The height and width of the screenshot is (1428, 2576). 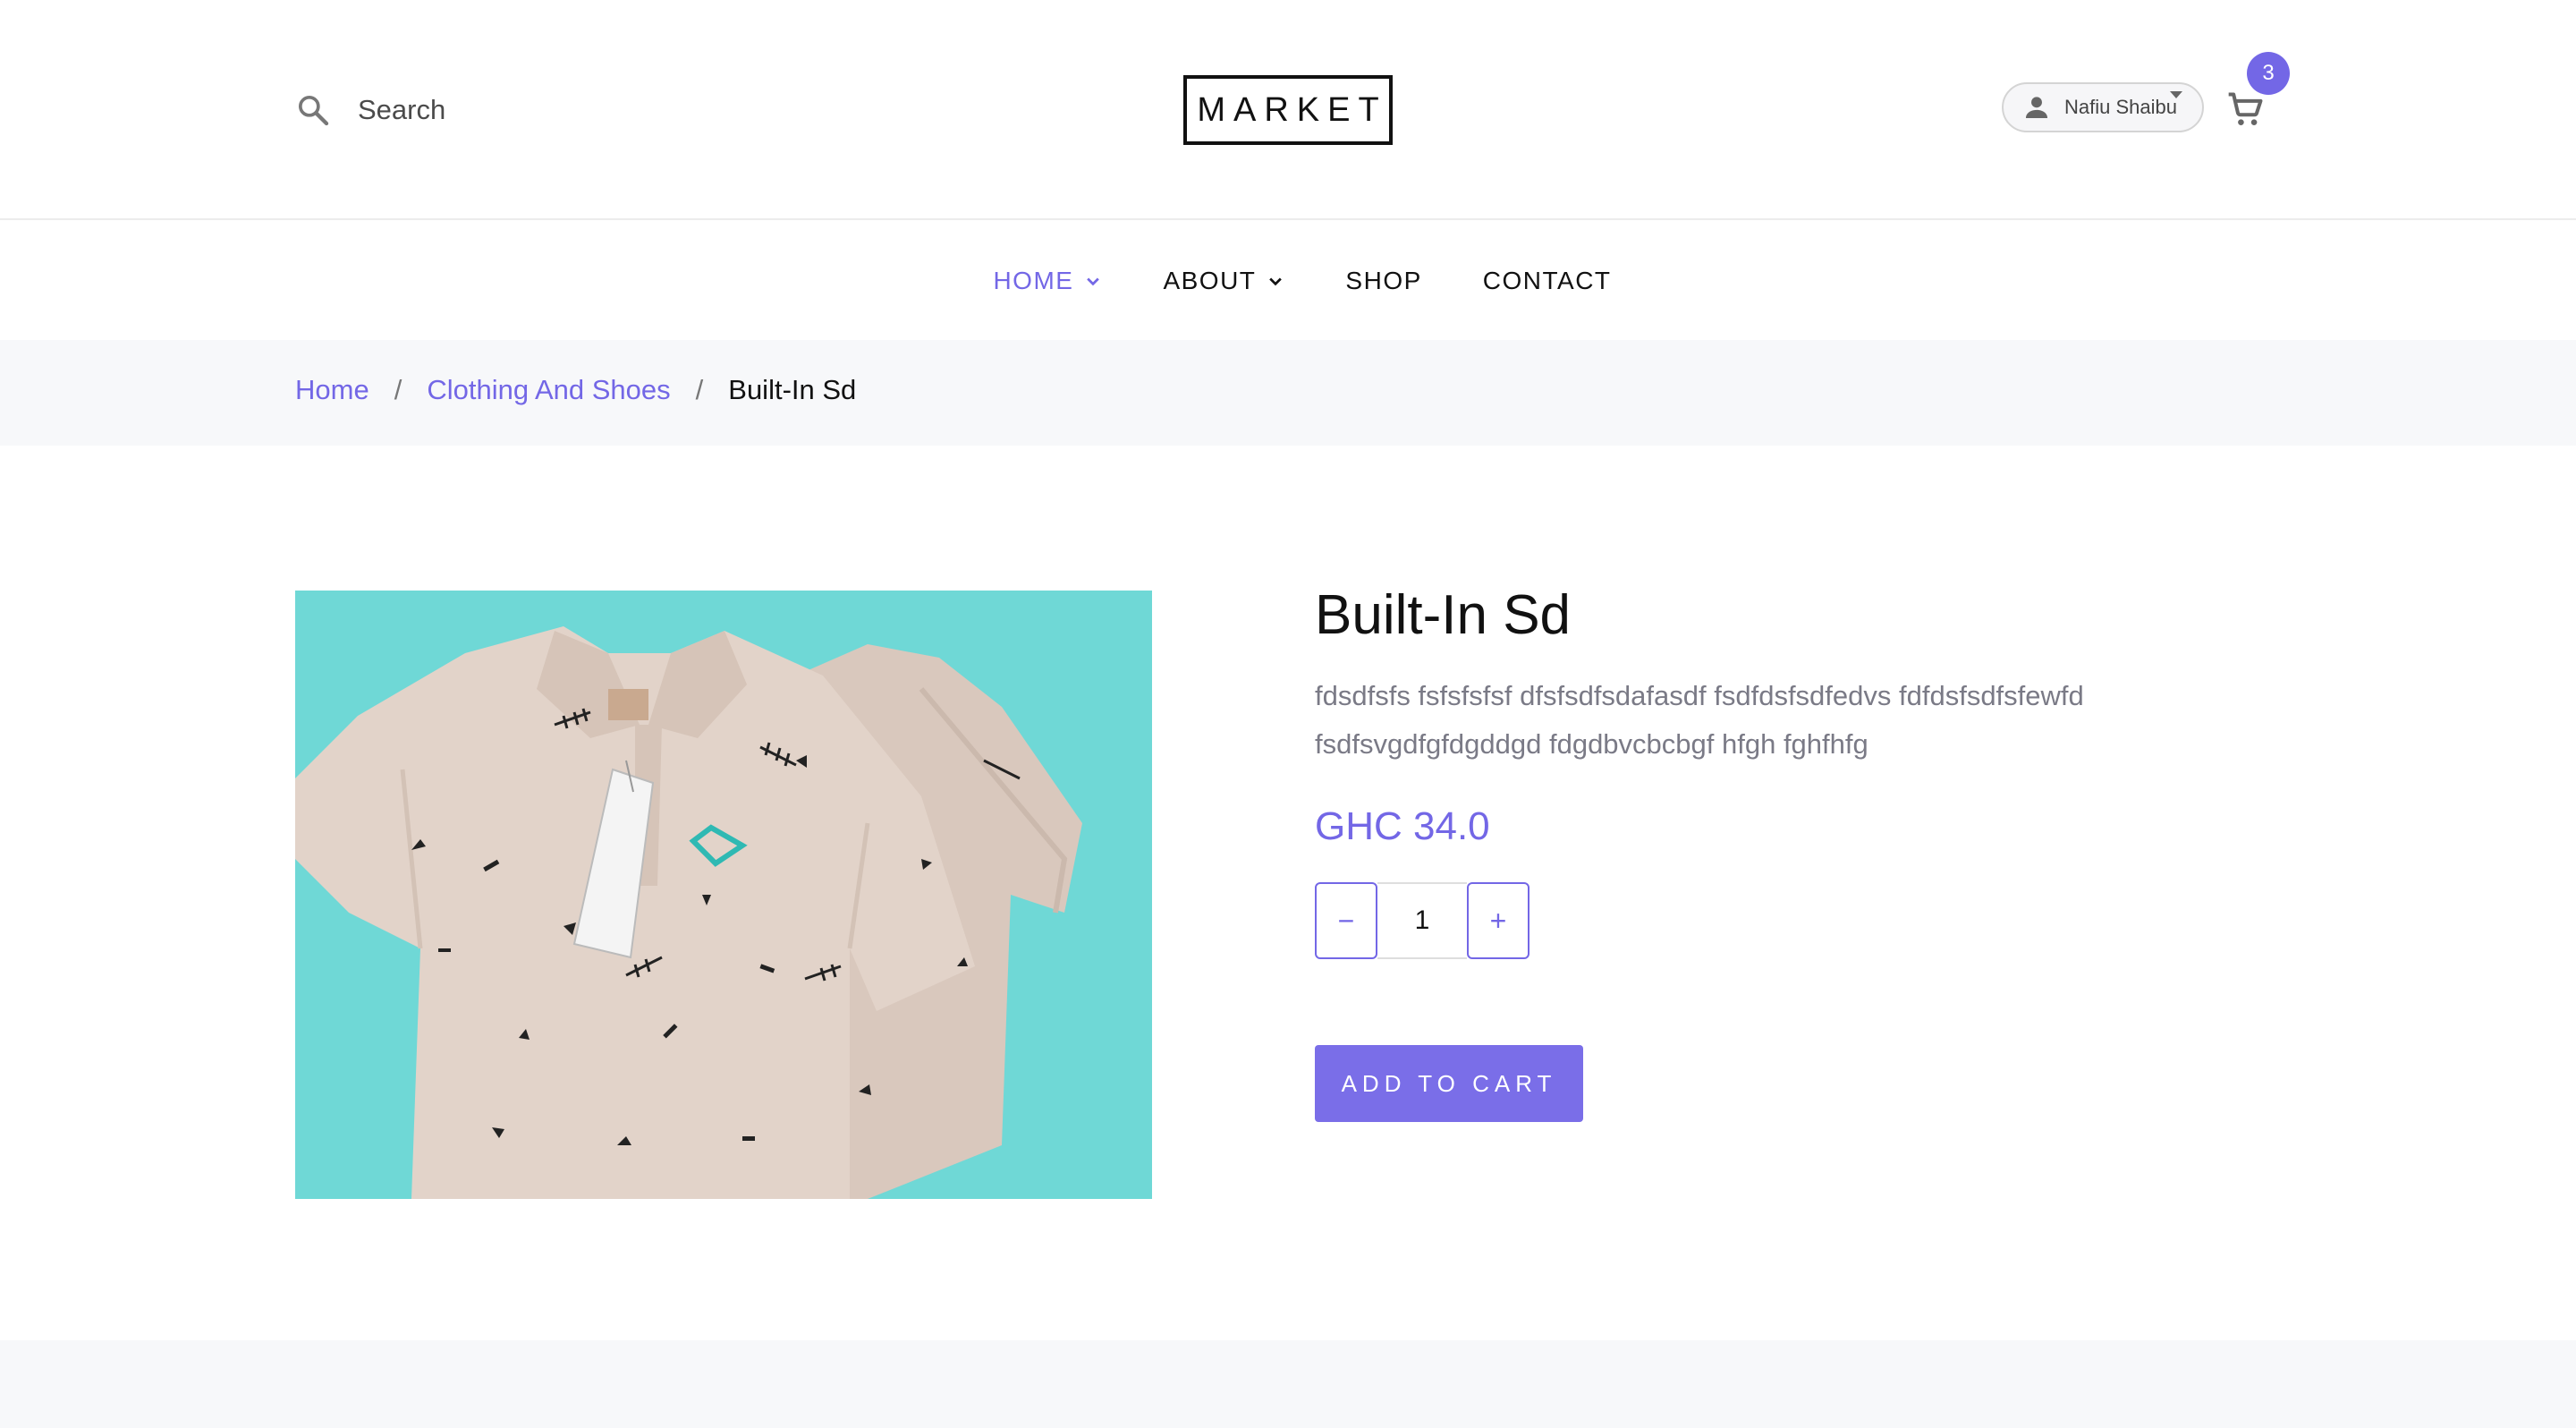 I want to click on cart-button, so click(x=2245, y=109).